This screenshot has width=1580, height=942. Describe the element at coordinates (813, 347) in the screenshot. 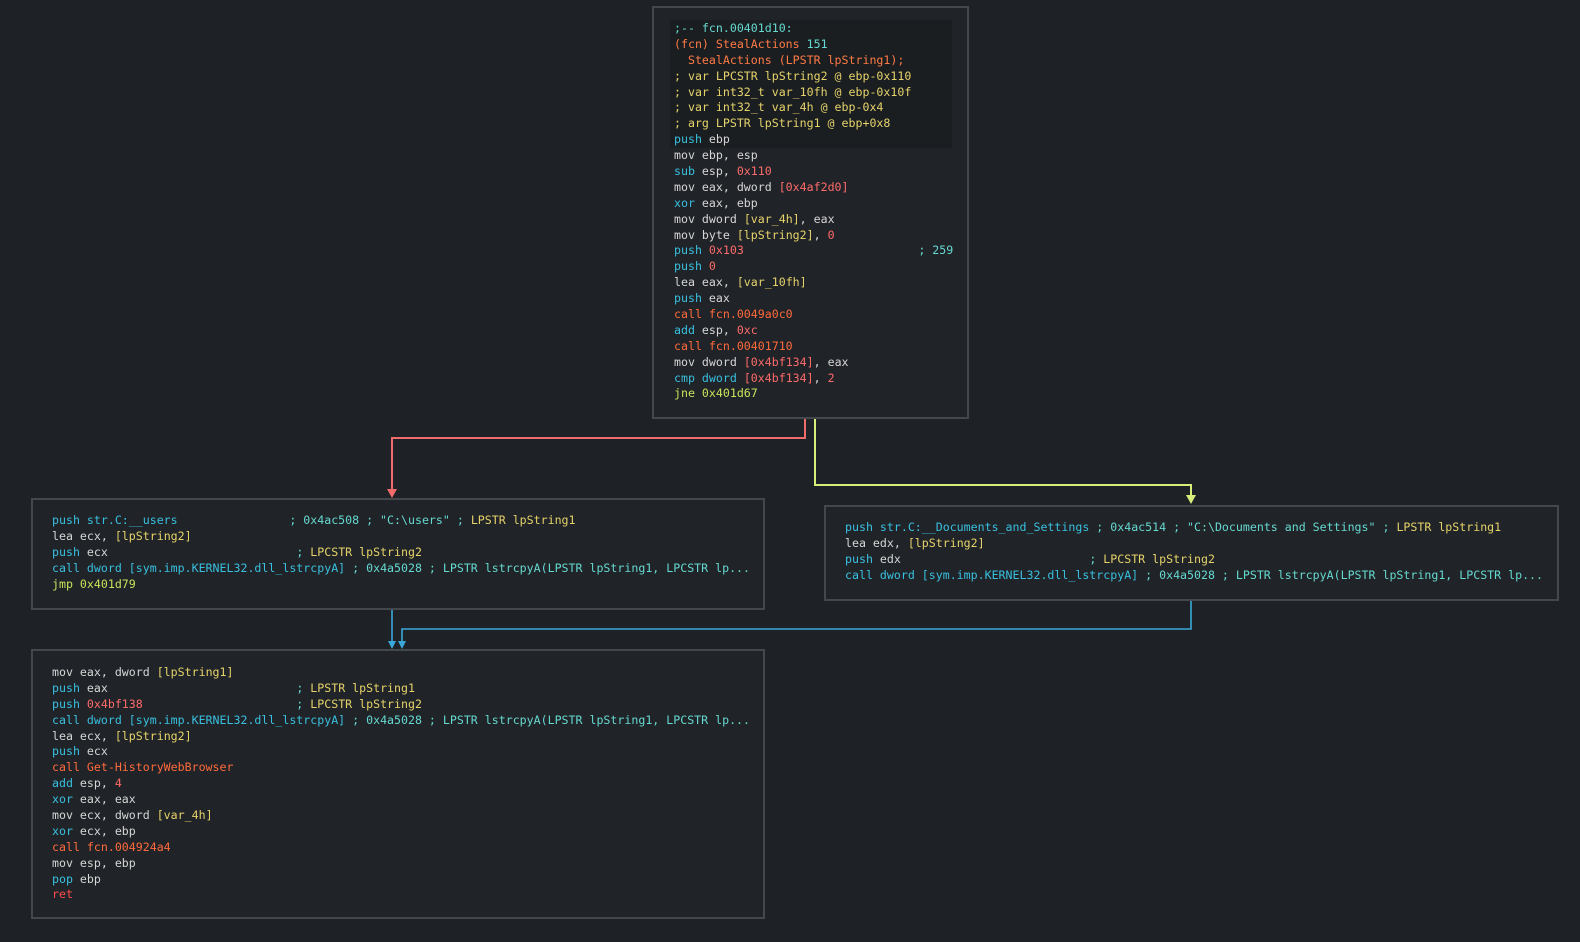

I see `asm-line: call fcn.00401710` at that location.